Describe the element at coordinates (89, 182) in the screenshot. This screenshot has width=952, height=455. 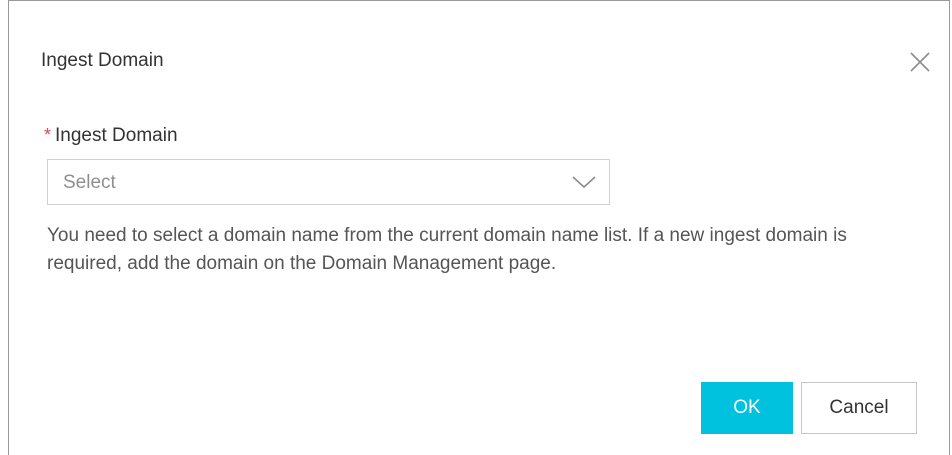
I see `select-placeholder: Select` at that location.